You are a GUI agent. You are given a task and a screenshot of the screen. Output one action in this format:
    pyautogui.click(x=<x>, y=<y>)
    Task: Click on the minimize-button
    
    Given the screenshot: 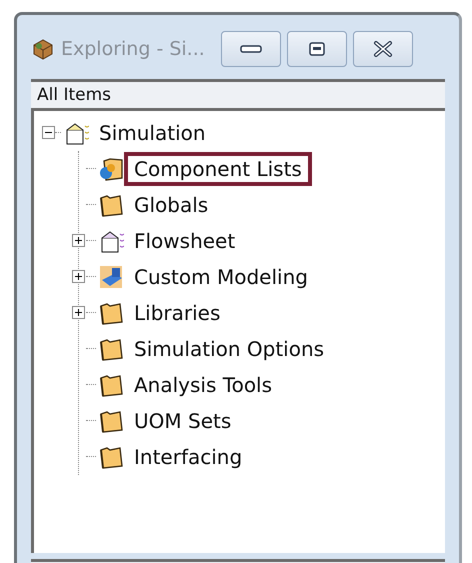 What is the action you would take?
    pyautogui.click(x=250, y=48)
    